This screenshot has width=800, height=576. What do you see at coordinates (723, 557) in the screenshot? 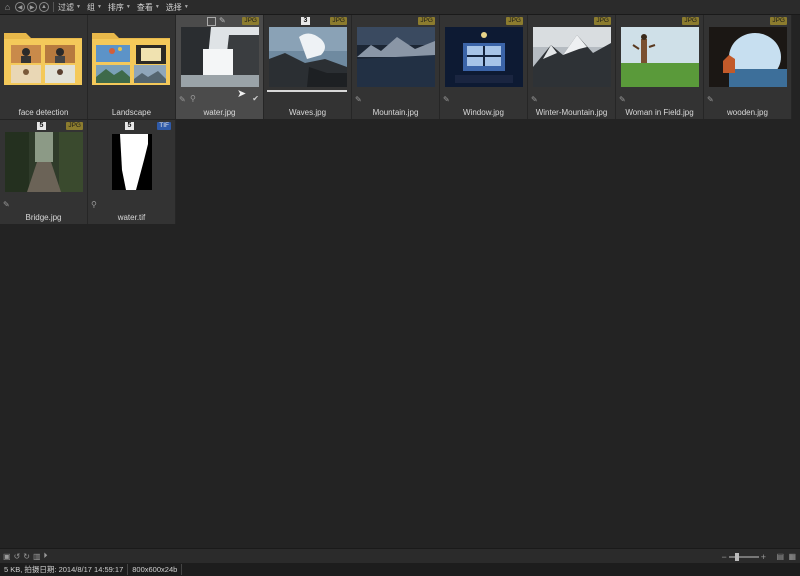
I see `zoom-out-icon: −` at bounding box center [723, 557].